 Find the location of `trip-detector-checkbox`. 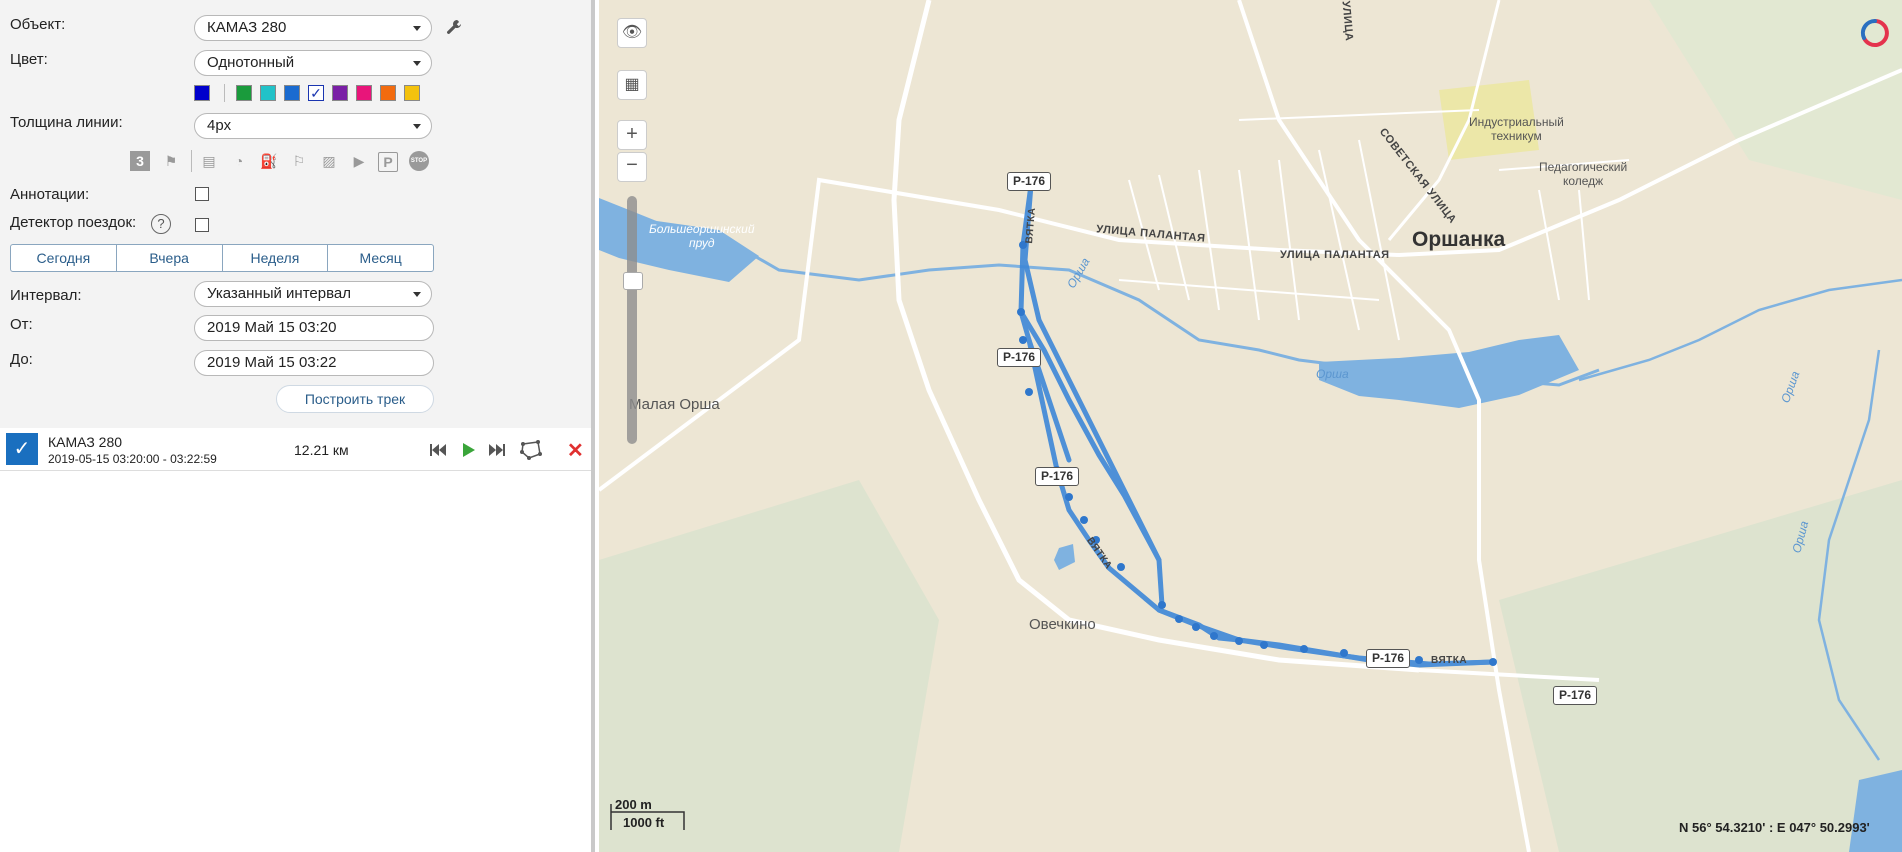

trip-detector-checkbox is located at coordinates (202, 225).